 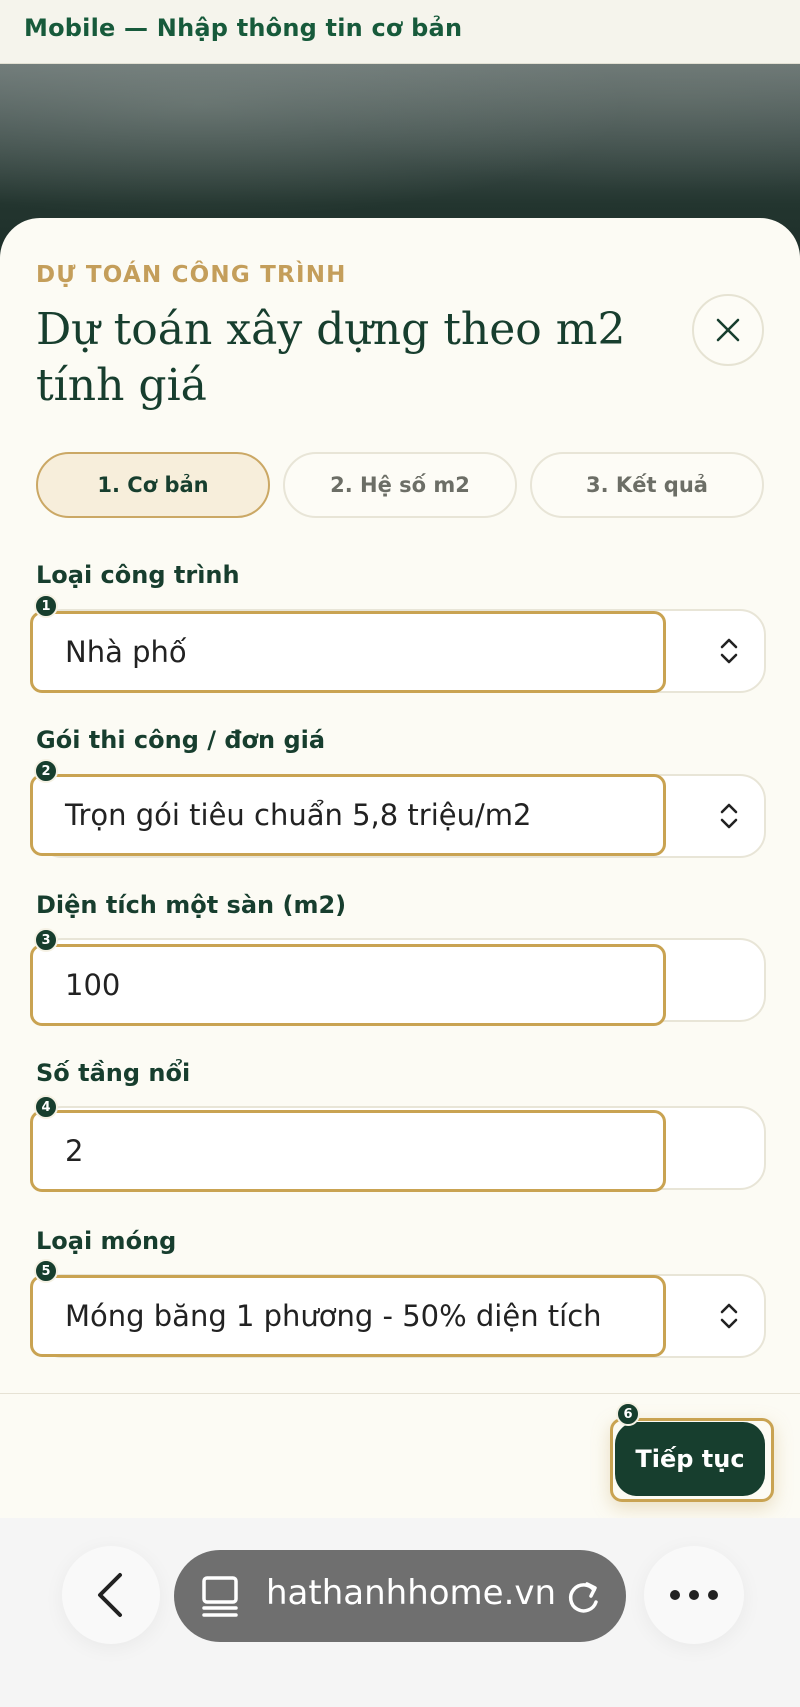 What do you see at coordinates (113, 1073) in the screenshot?
I see `field-label-floors: Số tầng nổi` at bounding box center [113, 1073].